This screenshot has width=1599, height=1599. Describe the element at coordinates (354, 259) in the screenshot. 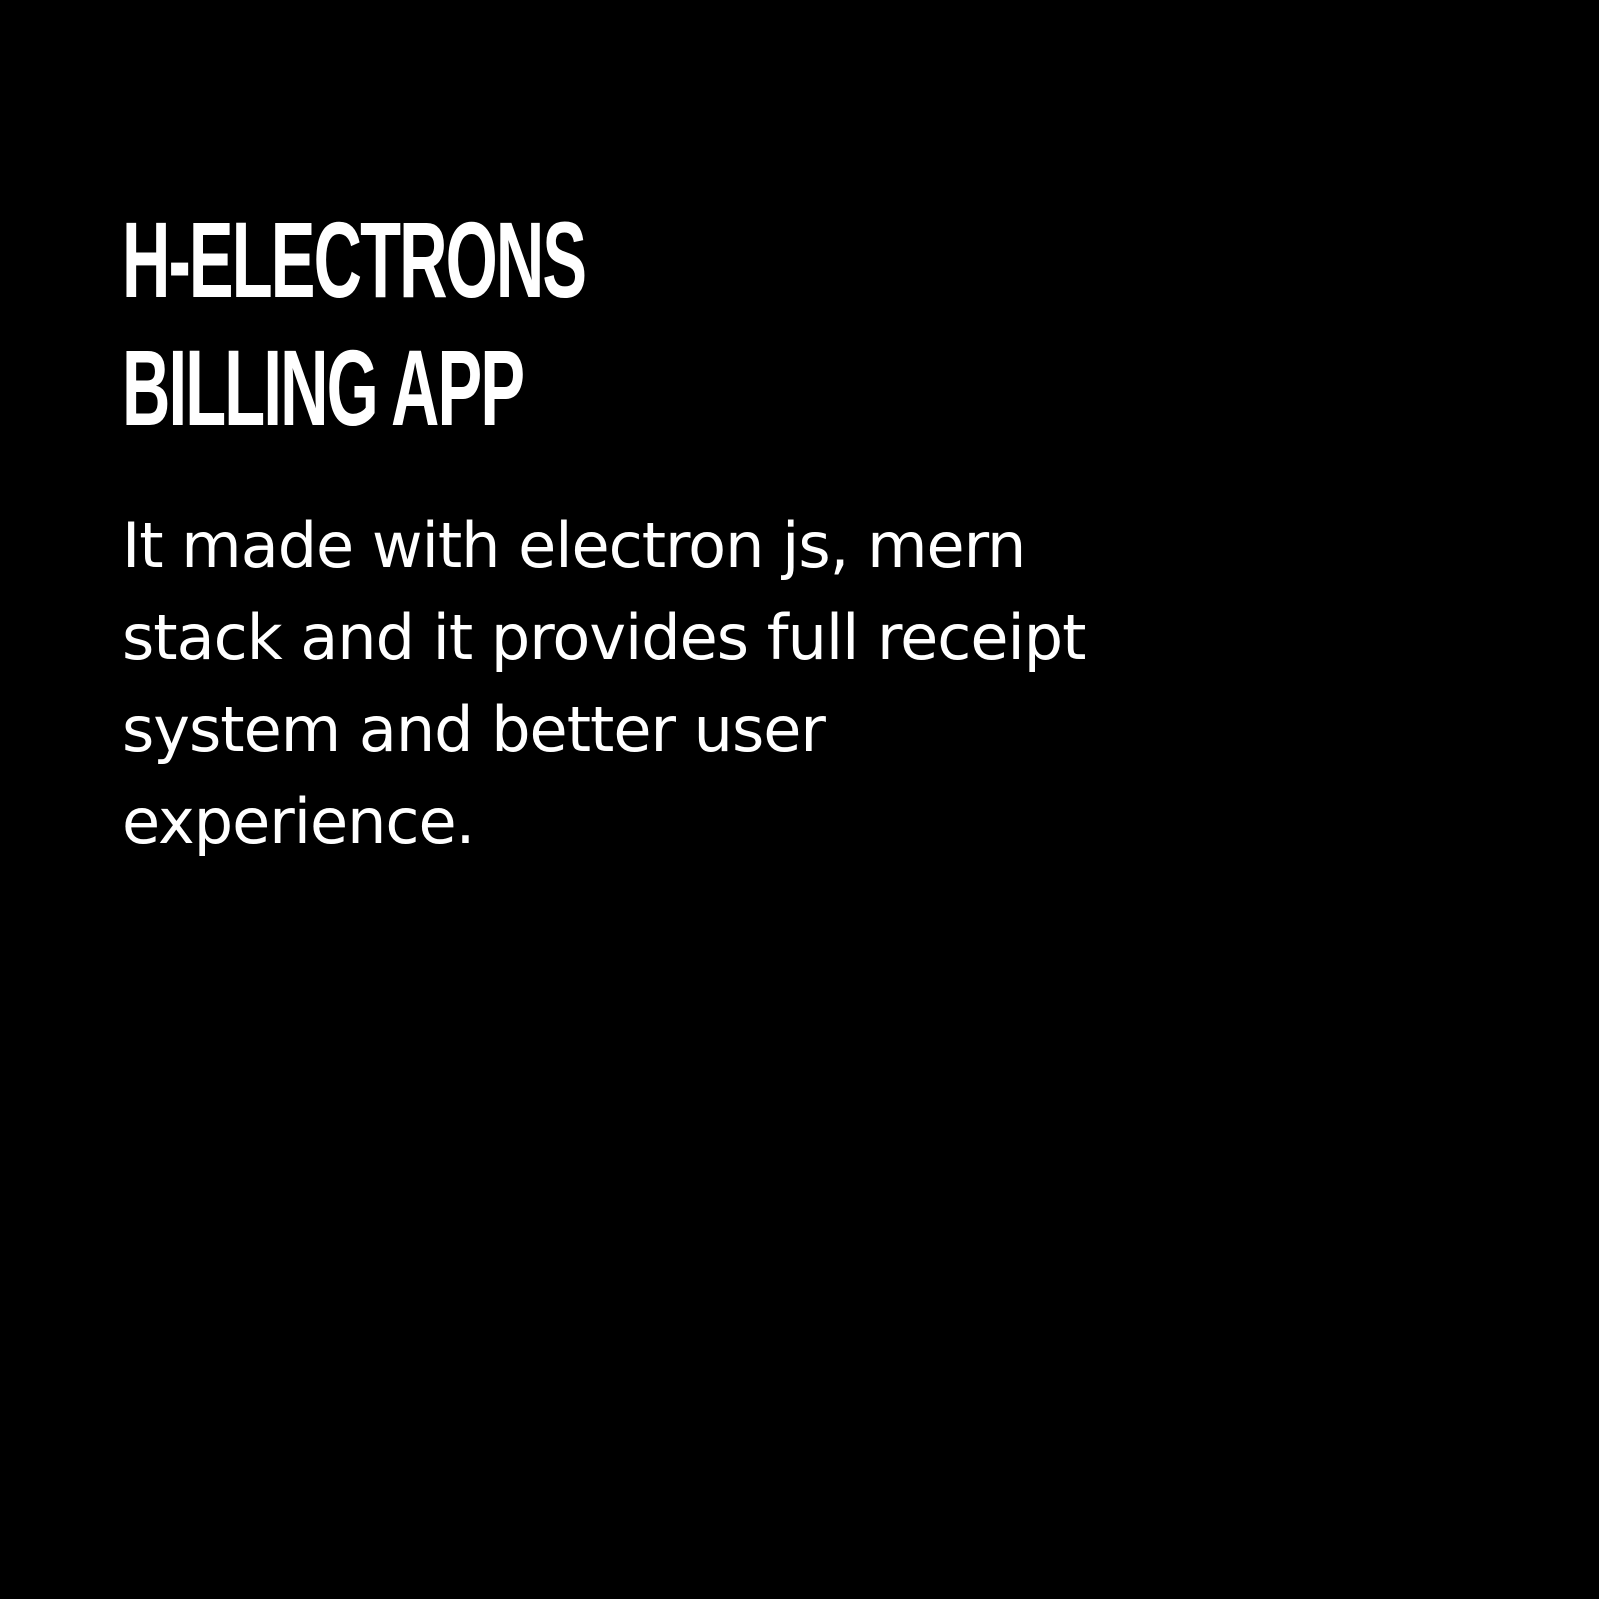

I see `project-title-line-1: H-ELECTRONS` at that location.